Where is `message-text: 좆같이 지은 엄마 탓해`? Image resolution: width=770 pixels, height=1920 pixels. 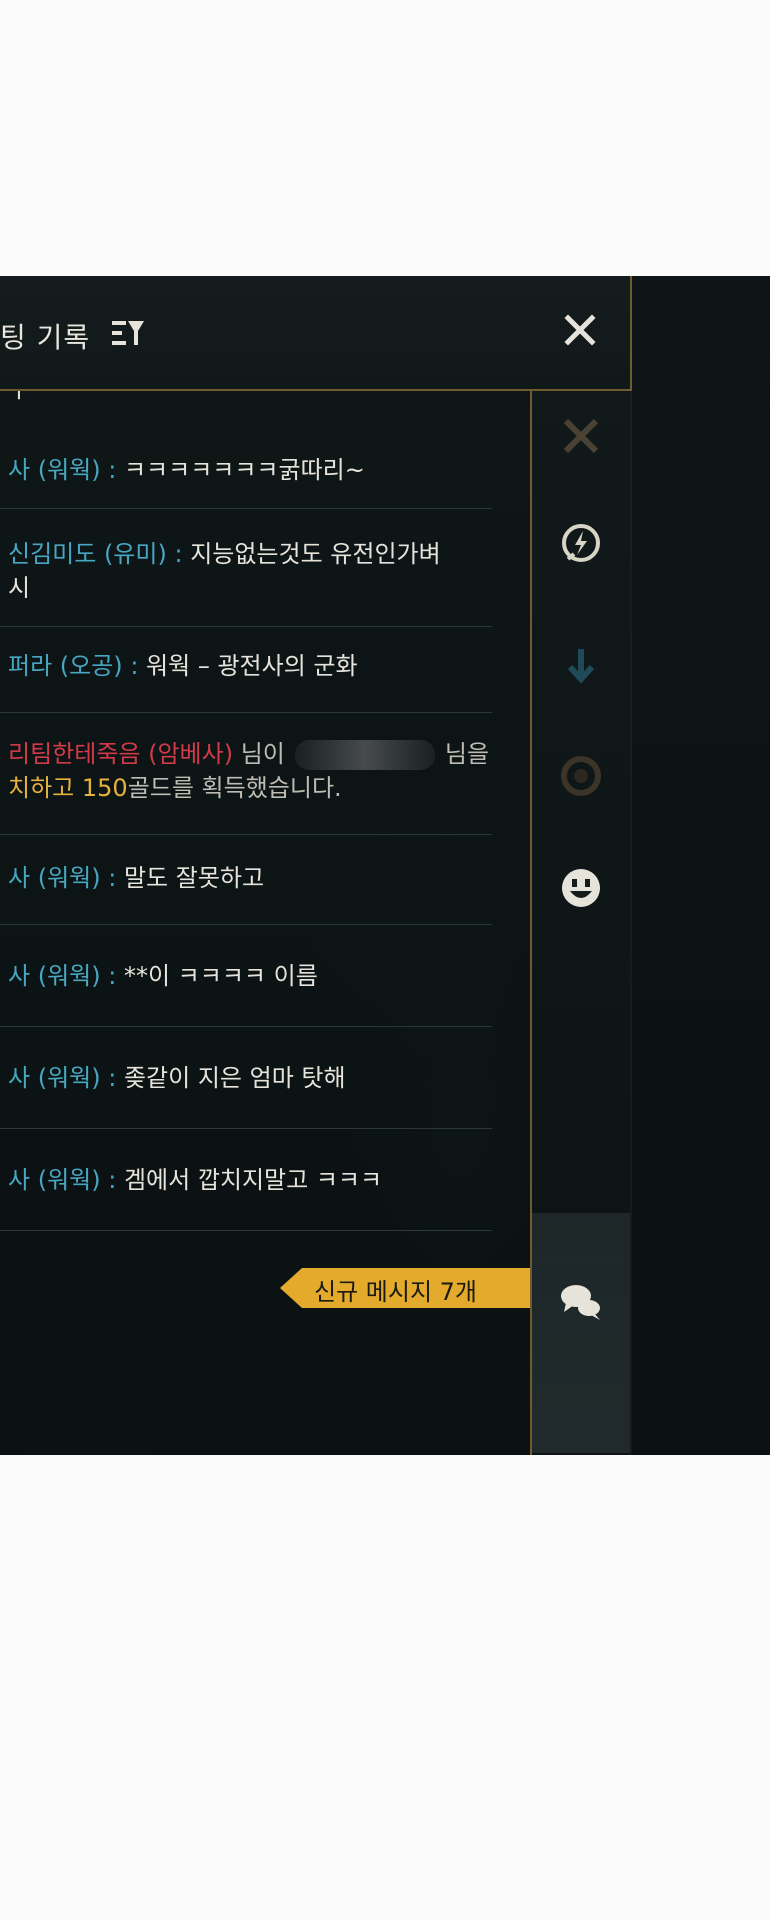
message-text: 좆같이 지은 엄마 탓해 is located at coordinates (234, 1078).